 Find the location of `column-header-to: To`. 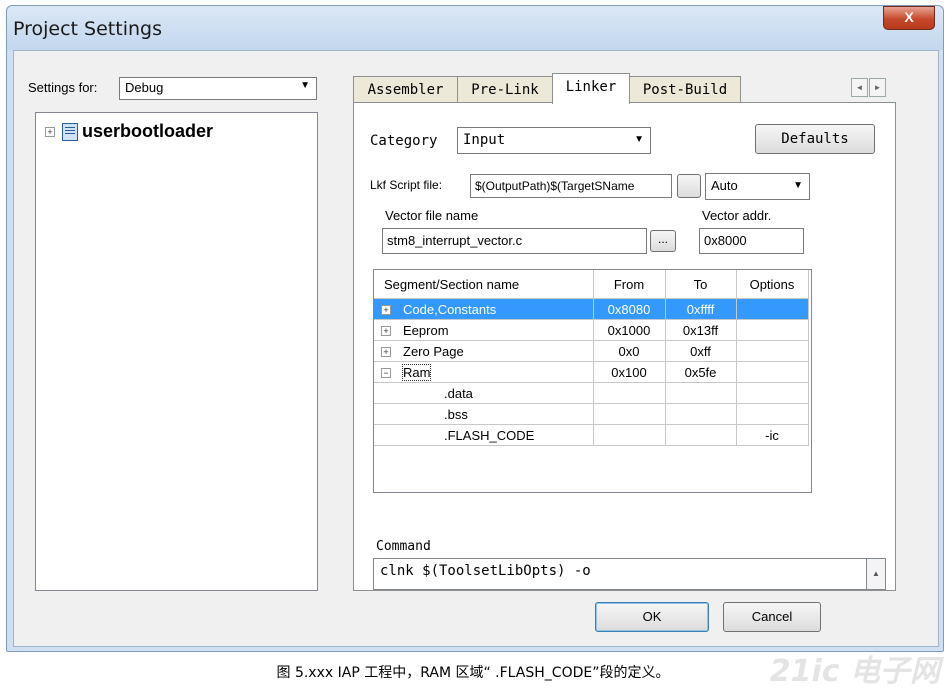

column-header-to: To is located at coordinates (701, 284).